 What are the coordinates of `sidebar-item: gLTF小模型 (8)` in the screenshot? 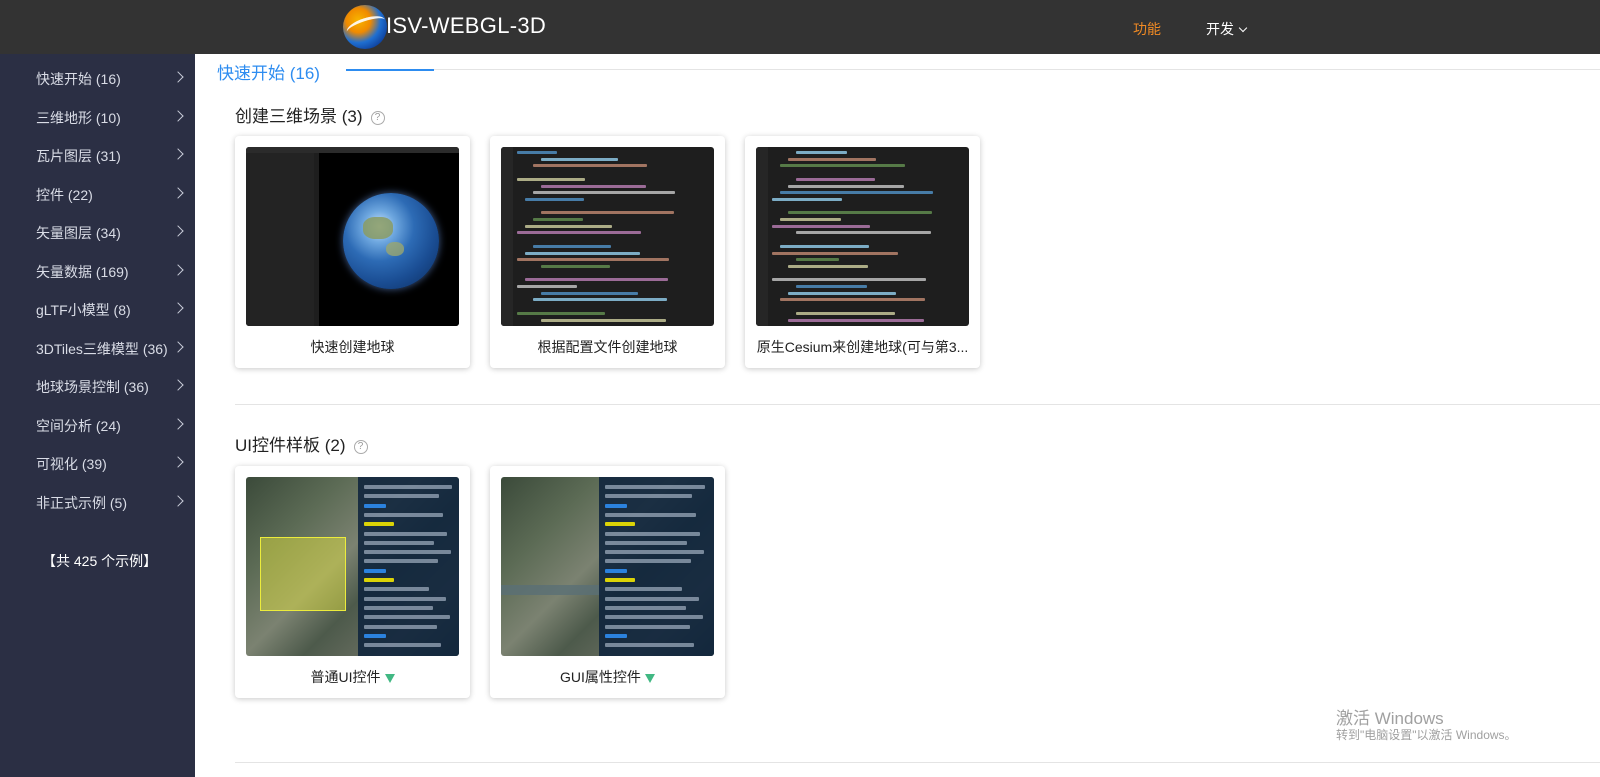 It's located at (111, 310).